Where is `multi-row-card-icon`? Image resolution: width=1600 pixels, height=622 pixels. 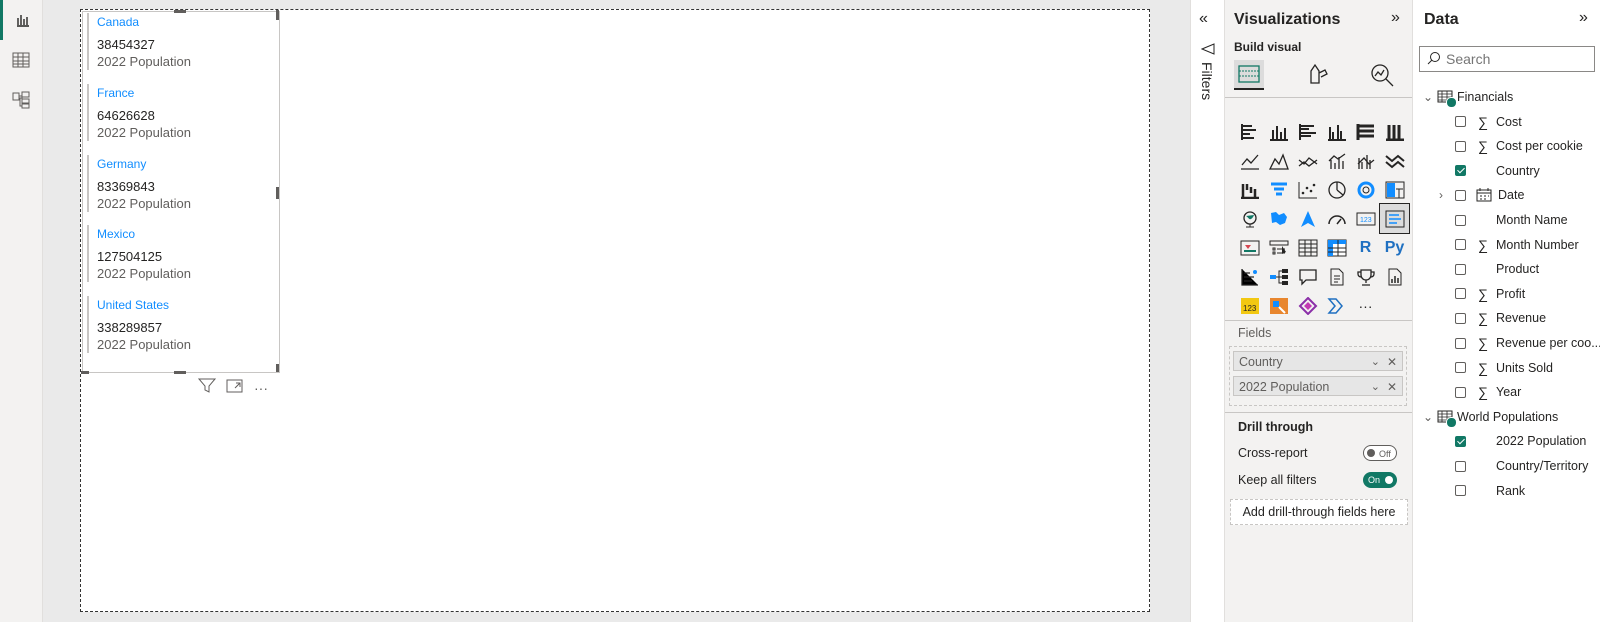 multi-row-card-icon is located at coordinates (1394, 218).